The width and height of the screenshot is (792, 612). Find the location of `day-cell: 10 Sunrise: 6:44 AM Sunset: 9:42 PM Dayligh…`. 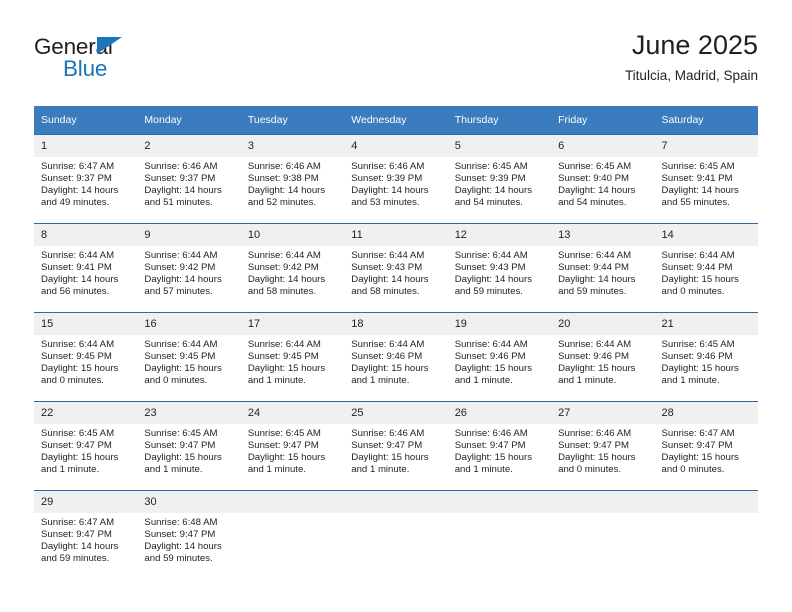

day-cell: 10 Sunrise: 6:44 AM Sunset: 9:42 PM Dayligh… is located at coordinates (292, 268).